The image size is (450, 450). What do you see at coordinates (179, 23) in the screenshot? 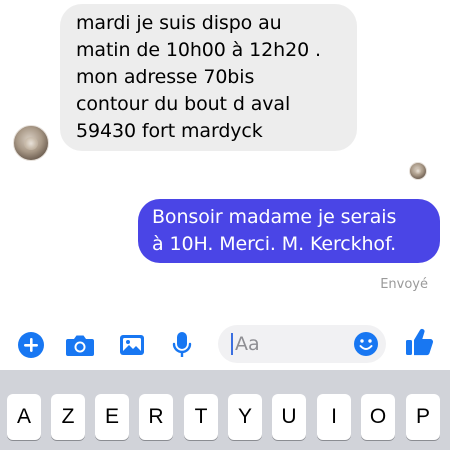
I see `message-line: mardi je suis dispo au` at bounding box center [179, 23].